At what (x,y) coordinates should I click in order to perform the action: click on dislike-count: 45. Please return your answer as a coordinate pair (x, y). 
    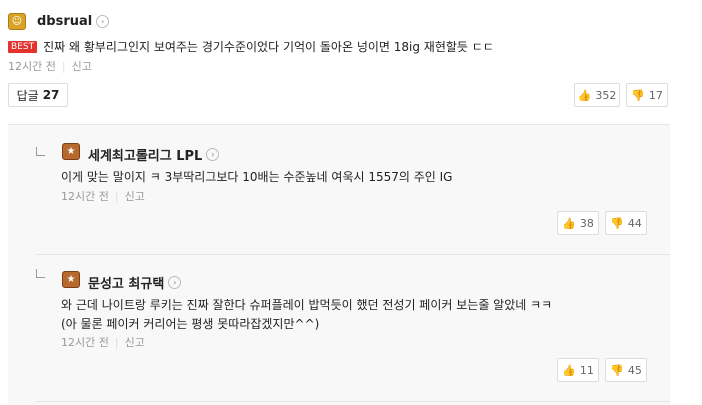
    Looking at the image, I should click on (634, 370).